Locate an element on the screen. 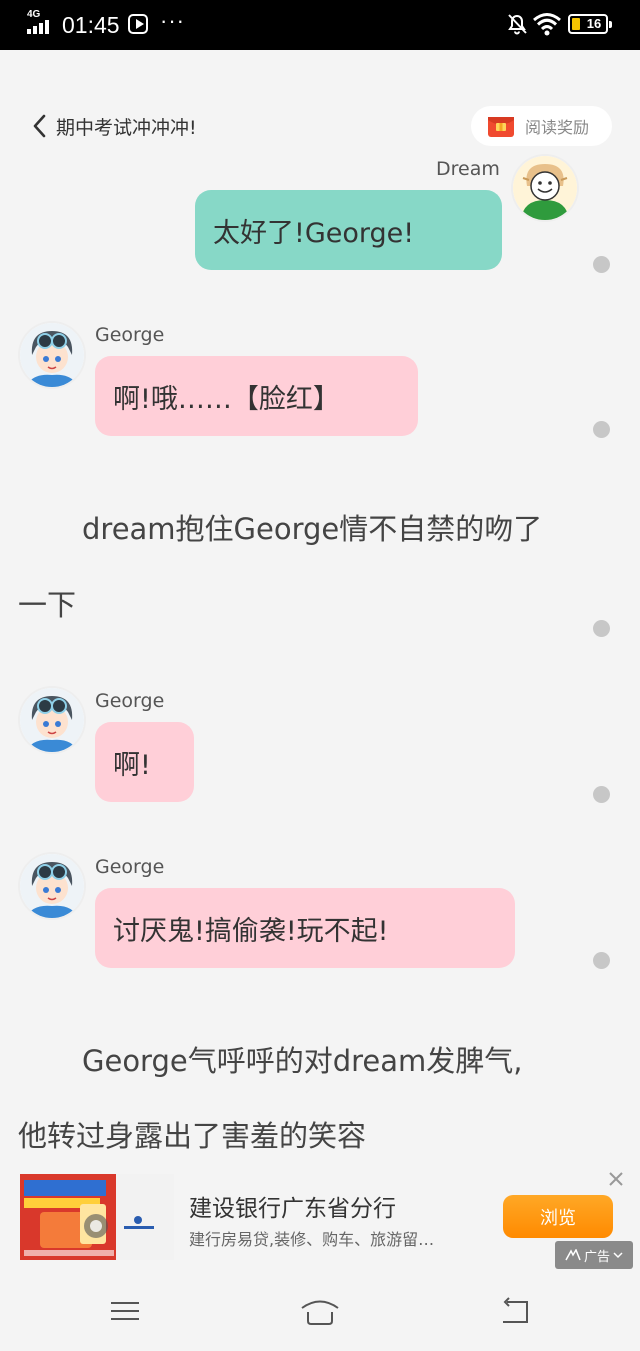 This screenshot has height=1351, width=640. ad-title: 建设银行广东省分行 is located at coordinates (292, 1206).